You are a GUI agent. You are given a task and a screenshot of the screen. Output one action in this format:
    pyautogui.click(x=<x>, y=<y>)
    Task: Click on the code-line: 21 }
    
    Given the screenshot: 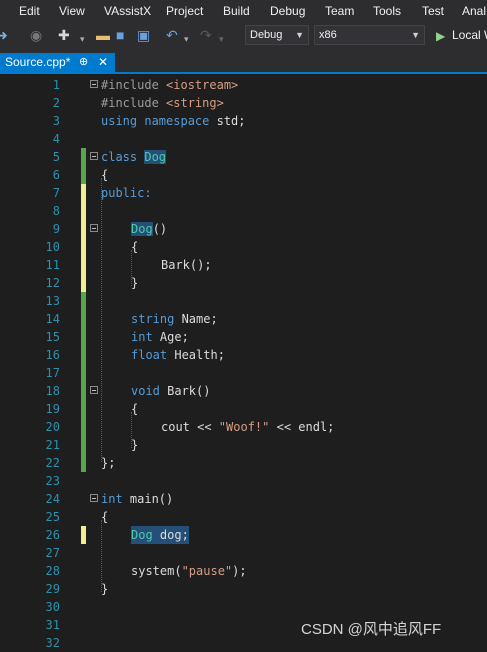 What is the action you would take?
    pyautogui.click(x=243, y=445)
    